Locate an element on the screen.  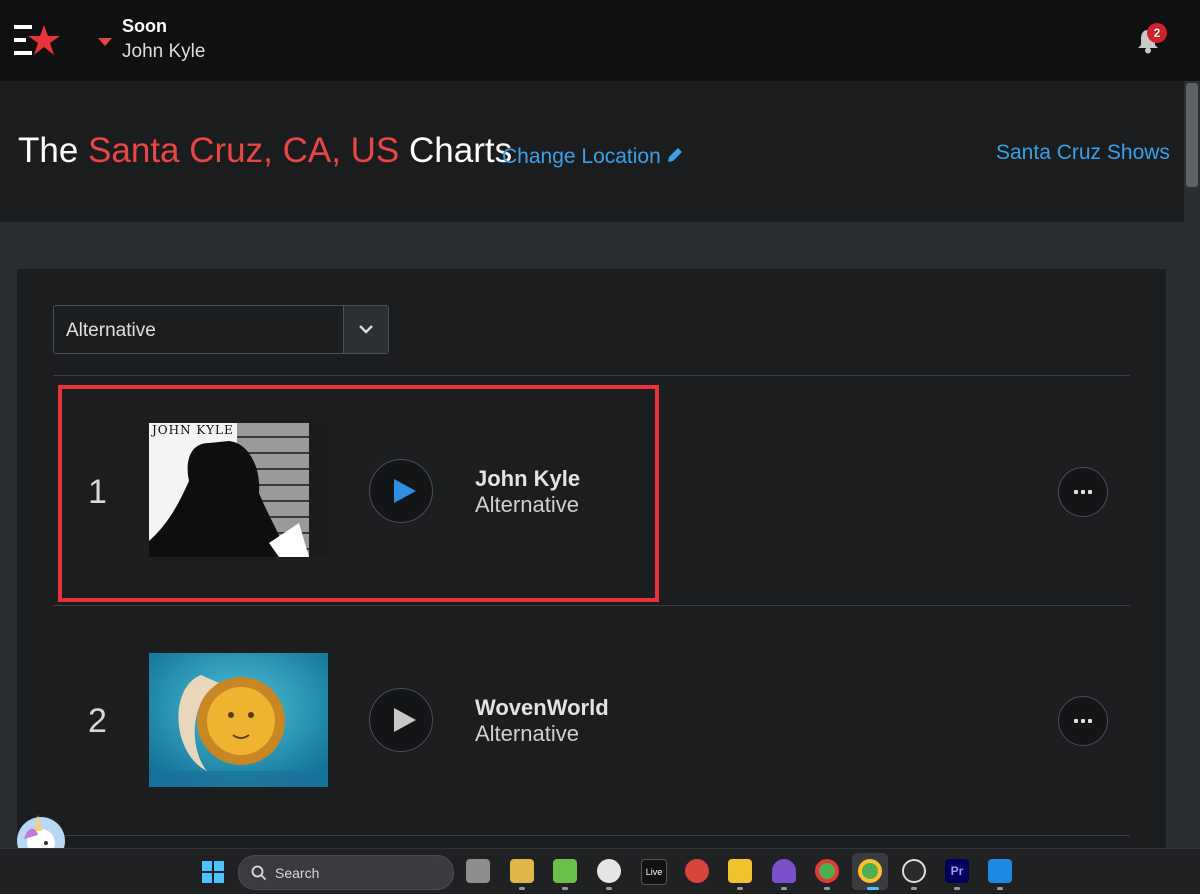
search-label: Search is located at coordinates (297, 873).